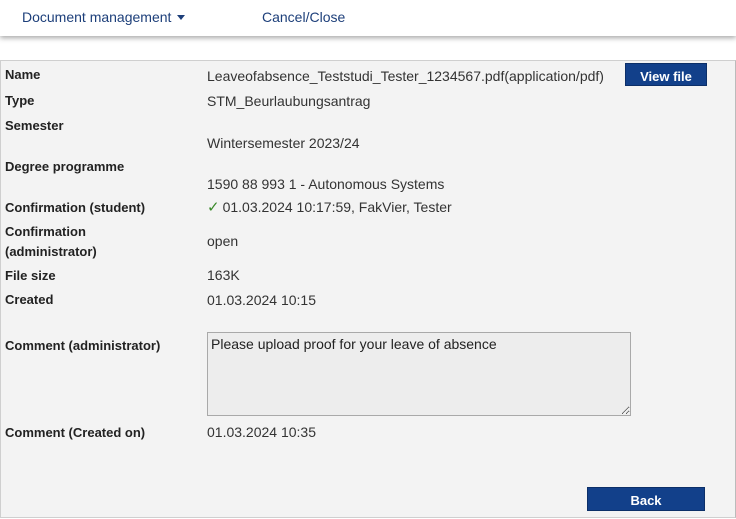 Image resolution: width=736 pixels, height=519 pixels. Describe the element at coordinates (283, 143) in the screenshot. I see `semester-value: Wintersemester 2023/24` at that location.